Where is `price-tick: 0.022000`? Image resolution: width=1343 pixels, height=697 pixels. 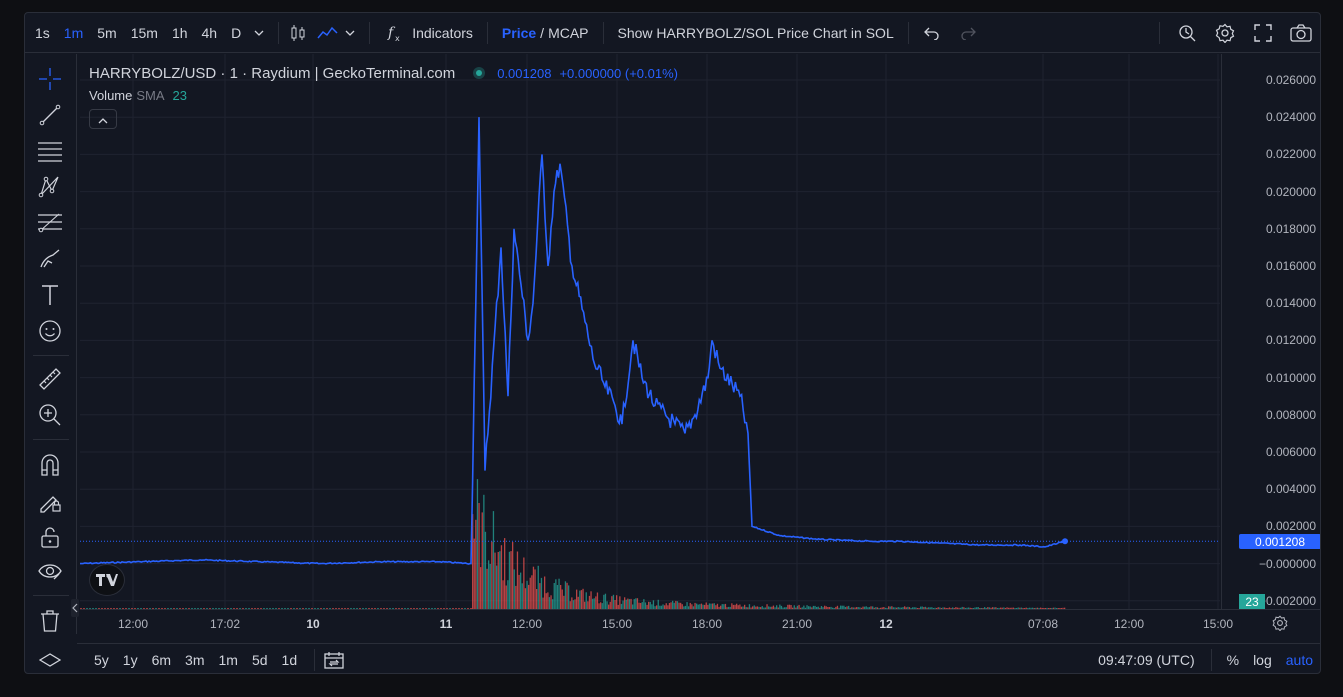 price-tick: 0.022000 is located at coordinates (1290, 154).